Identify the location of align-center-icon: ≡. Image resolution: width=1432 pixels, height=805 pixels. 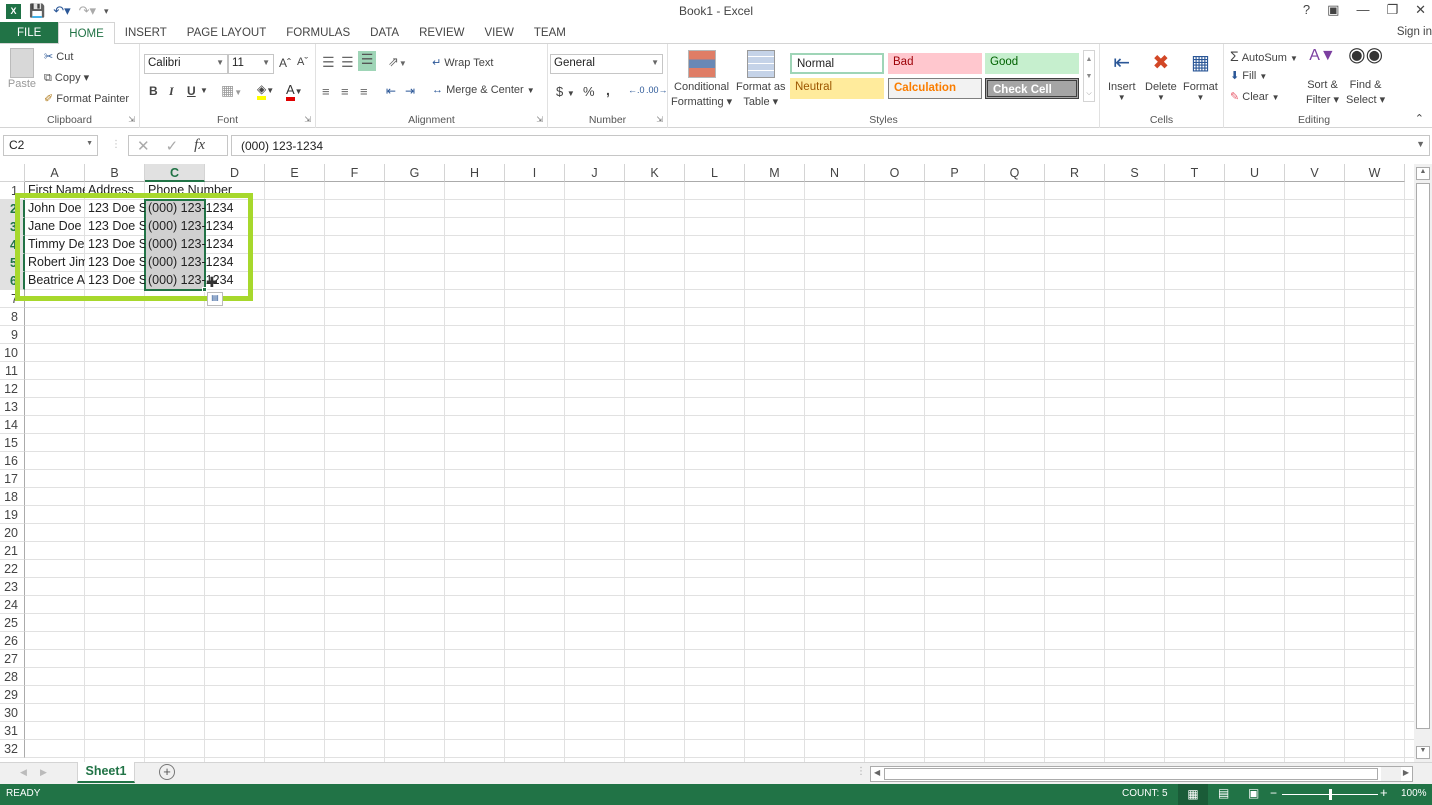
(345, 91).